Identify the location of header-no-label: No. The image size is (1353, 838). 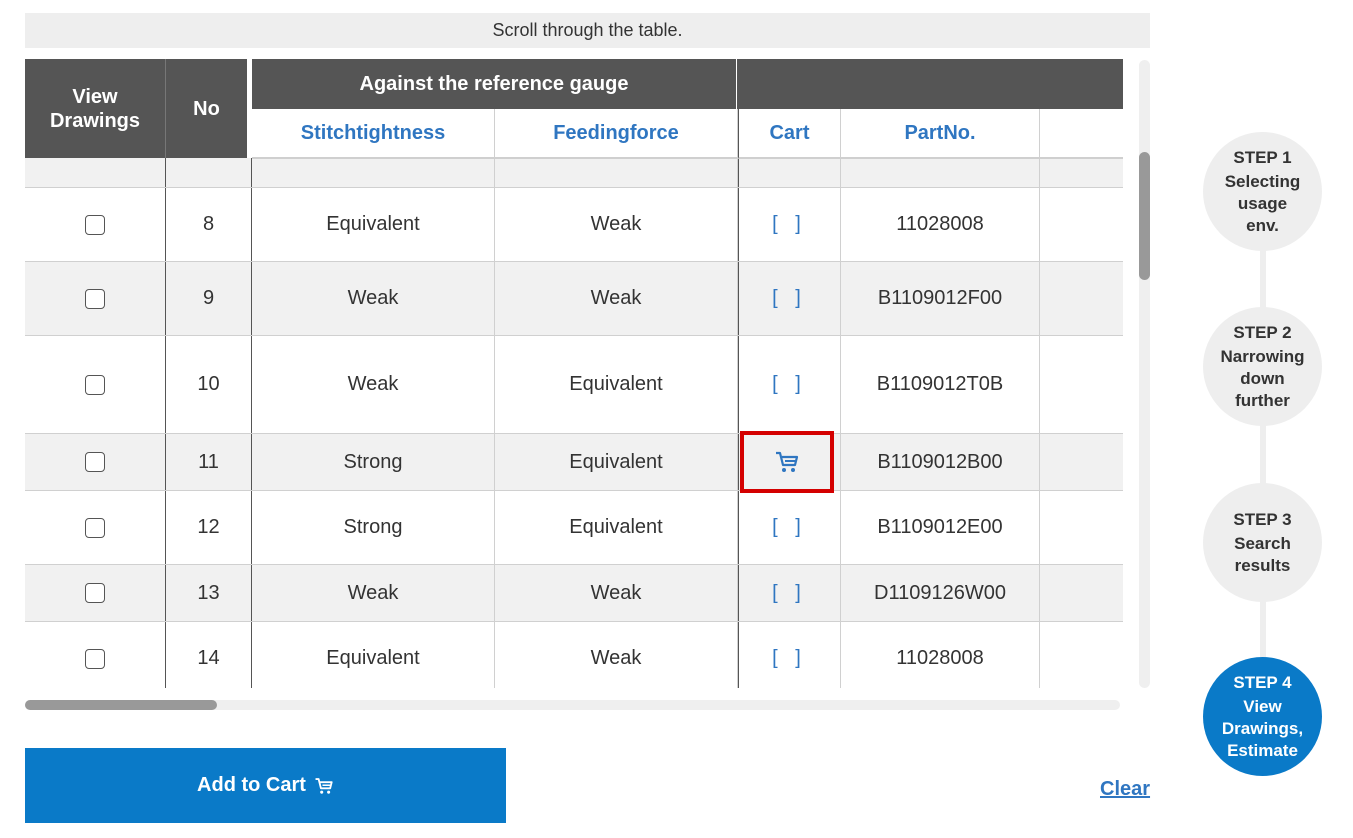
(206, 108).